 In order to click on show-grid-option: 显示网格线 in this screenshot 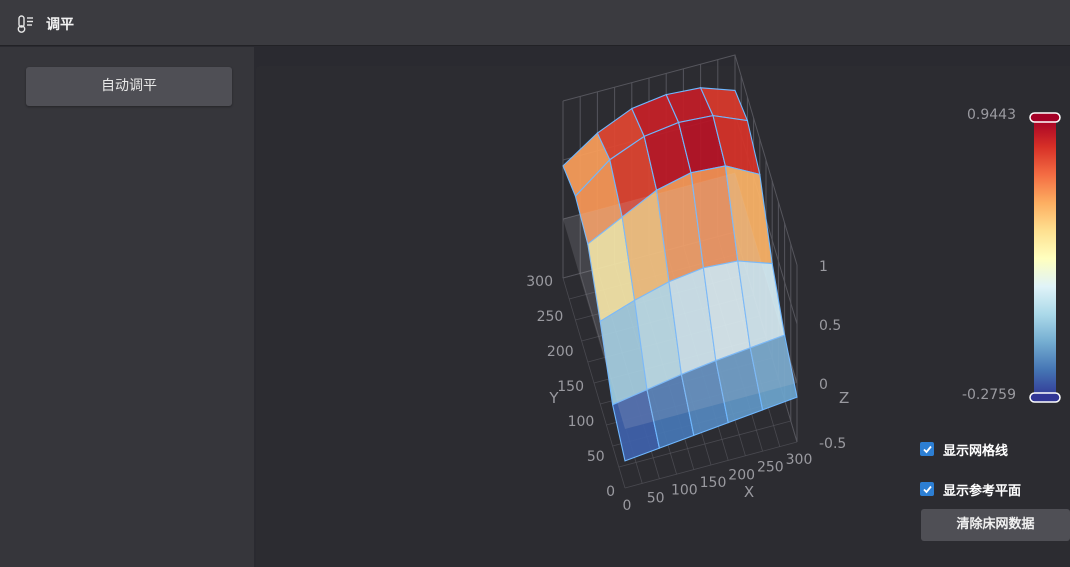, I will do `click(964, 449)`.